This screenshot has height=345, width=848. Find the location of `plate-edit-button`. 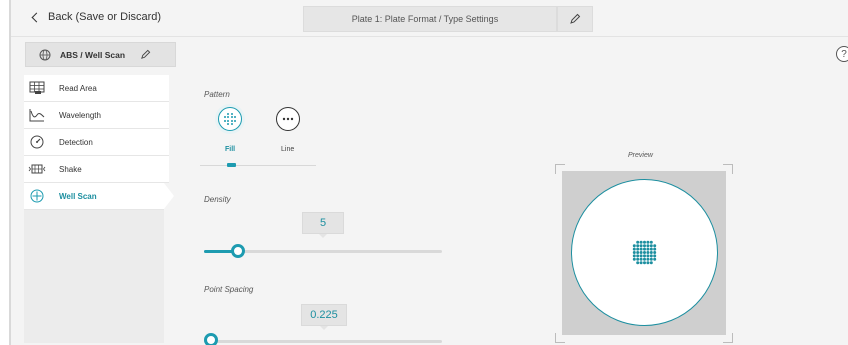

plate-edit-button is located at coordinates (575, 19).